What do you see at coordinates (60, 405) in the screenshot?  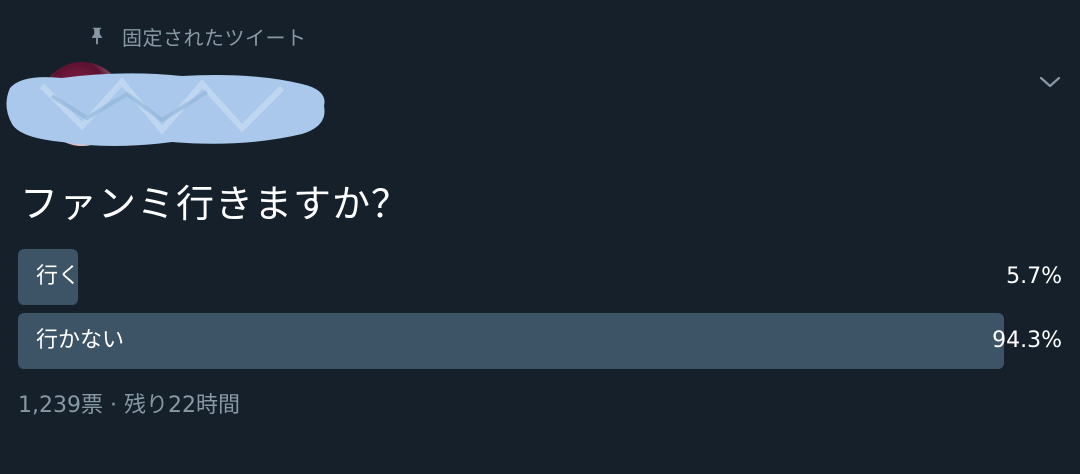 I see `poll-vote-count: 1,239票` at bounding box center [60, 405].